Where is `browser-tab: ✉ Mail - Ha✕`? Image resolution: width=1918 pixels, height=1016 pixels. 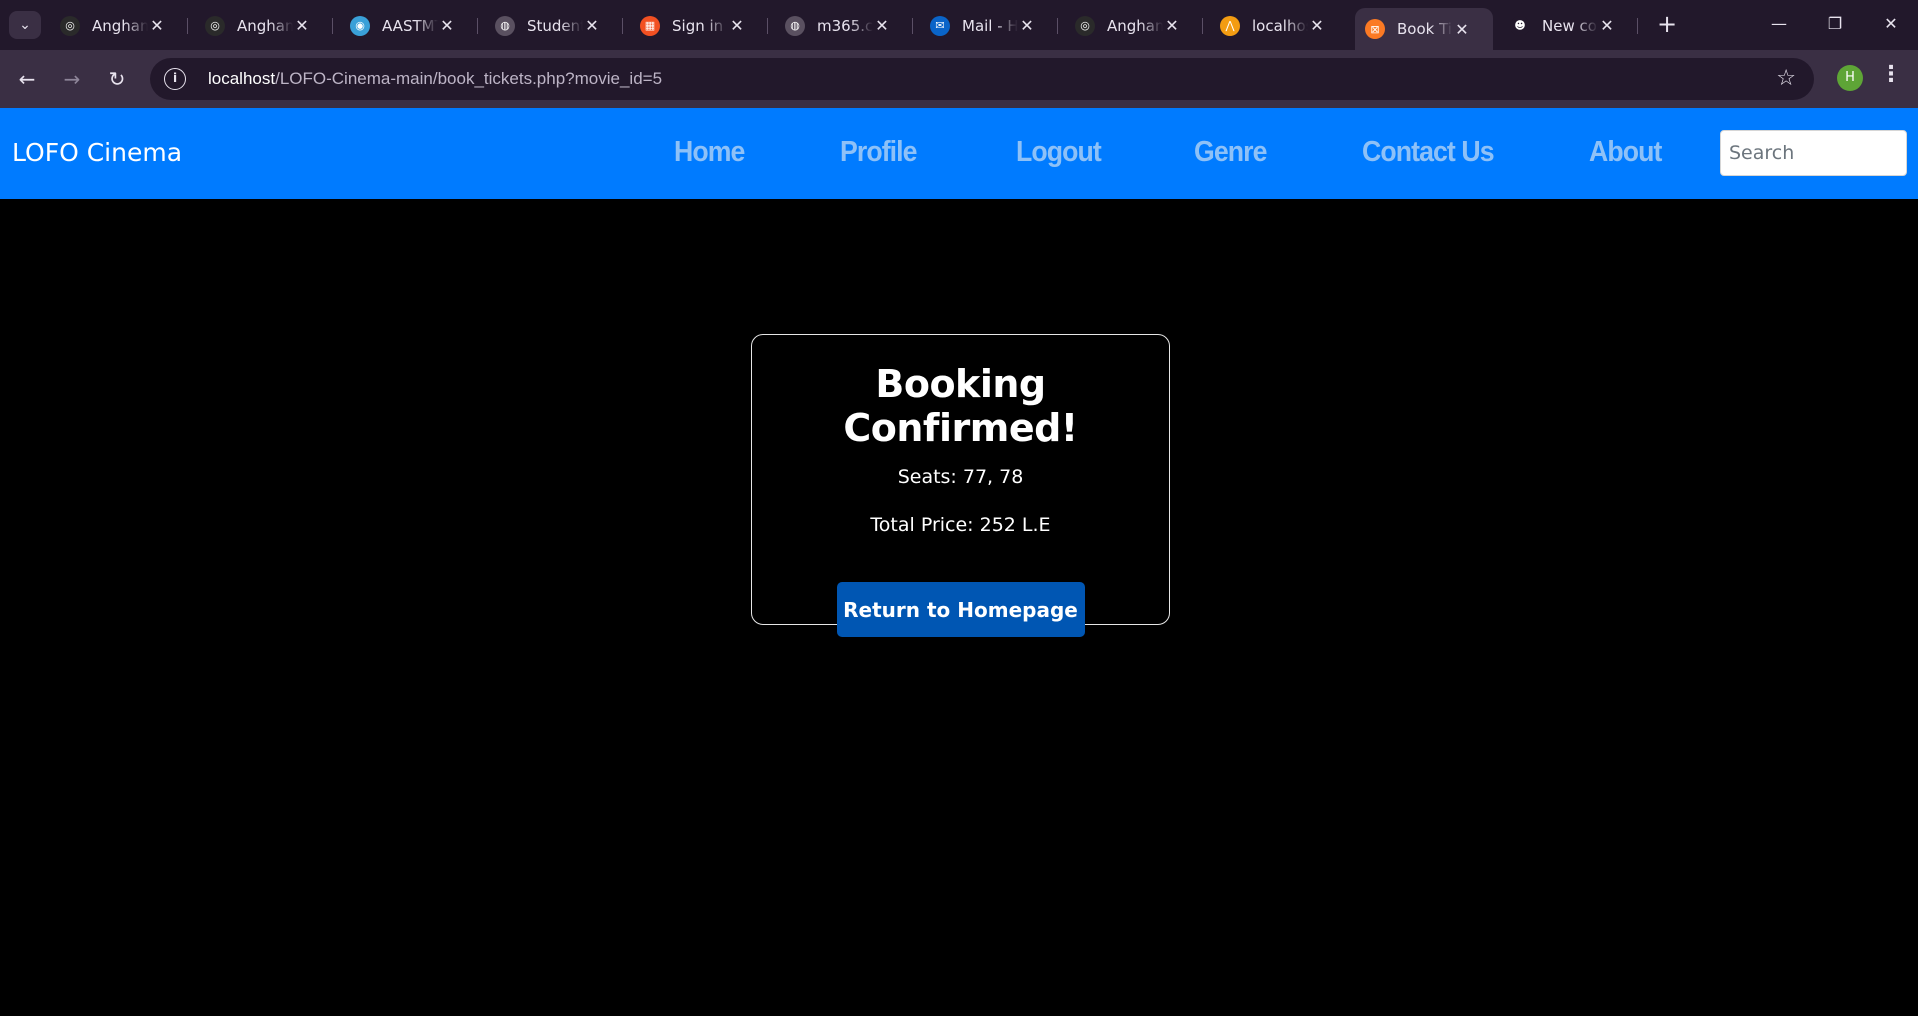 browser-tab: ✉ Mail - Ha✕ is located at coordinates (989, 25).